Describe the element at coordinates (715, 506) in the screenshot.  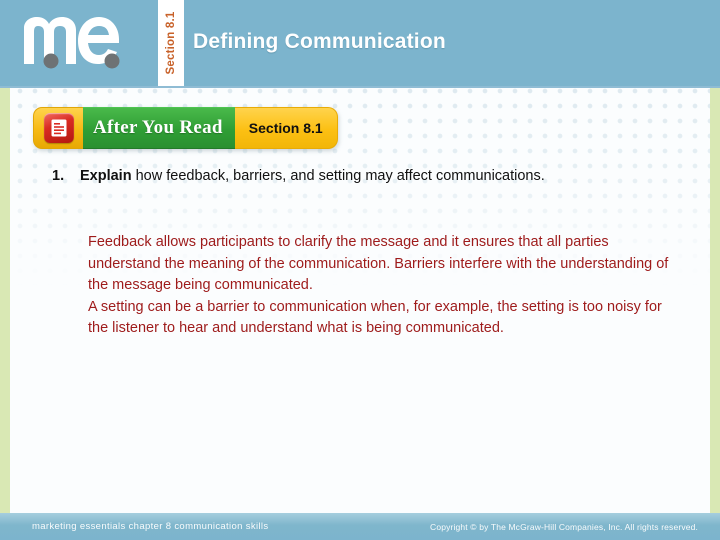
I see `right-edge-strip-lower` at that location.